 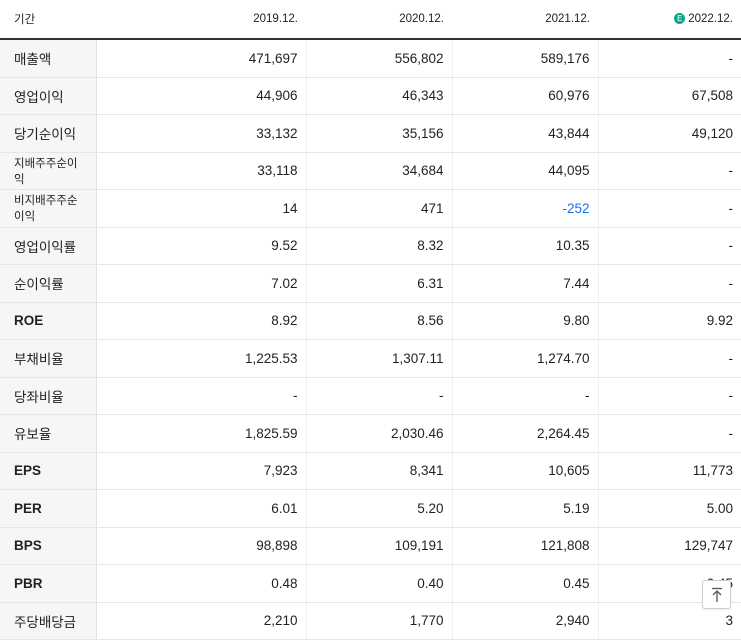 I want to click on table-row: 매출액 471,697 556,802 589,176-, so click(x=370, y=58).